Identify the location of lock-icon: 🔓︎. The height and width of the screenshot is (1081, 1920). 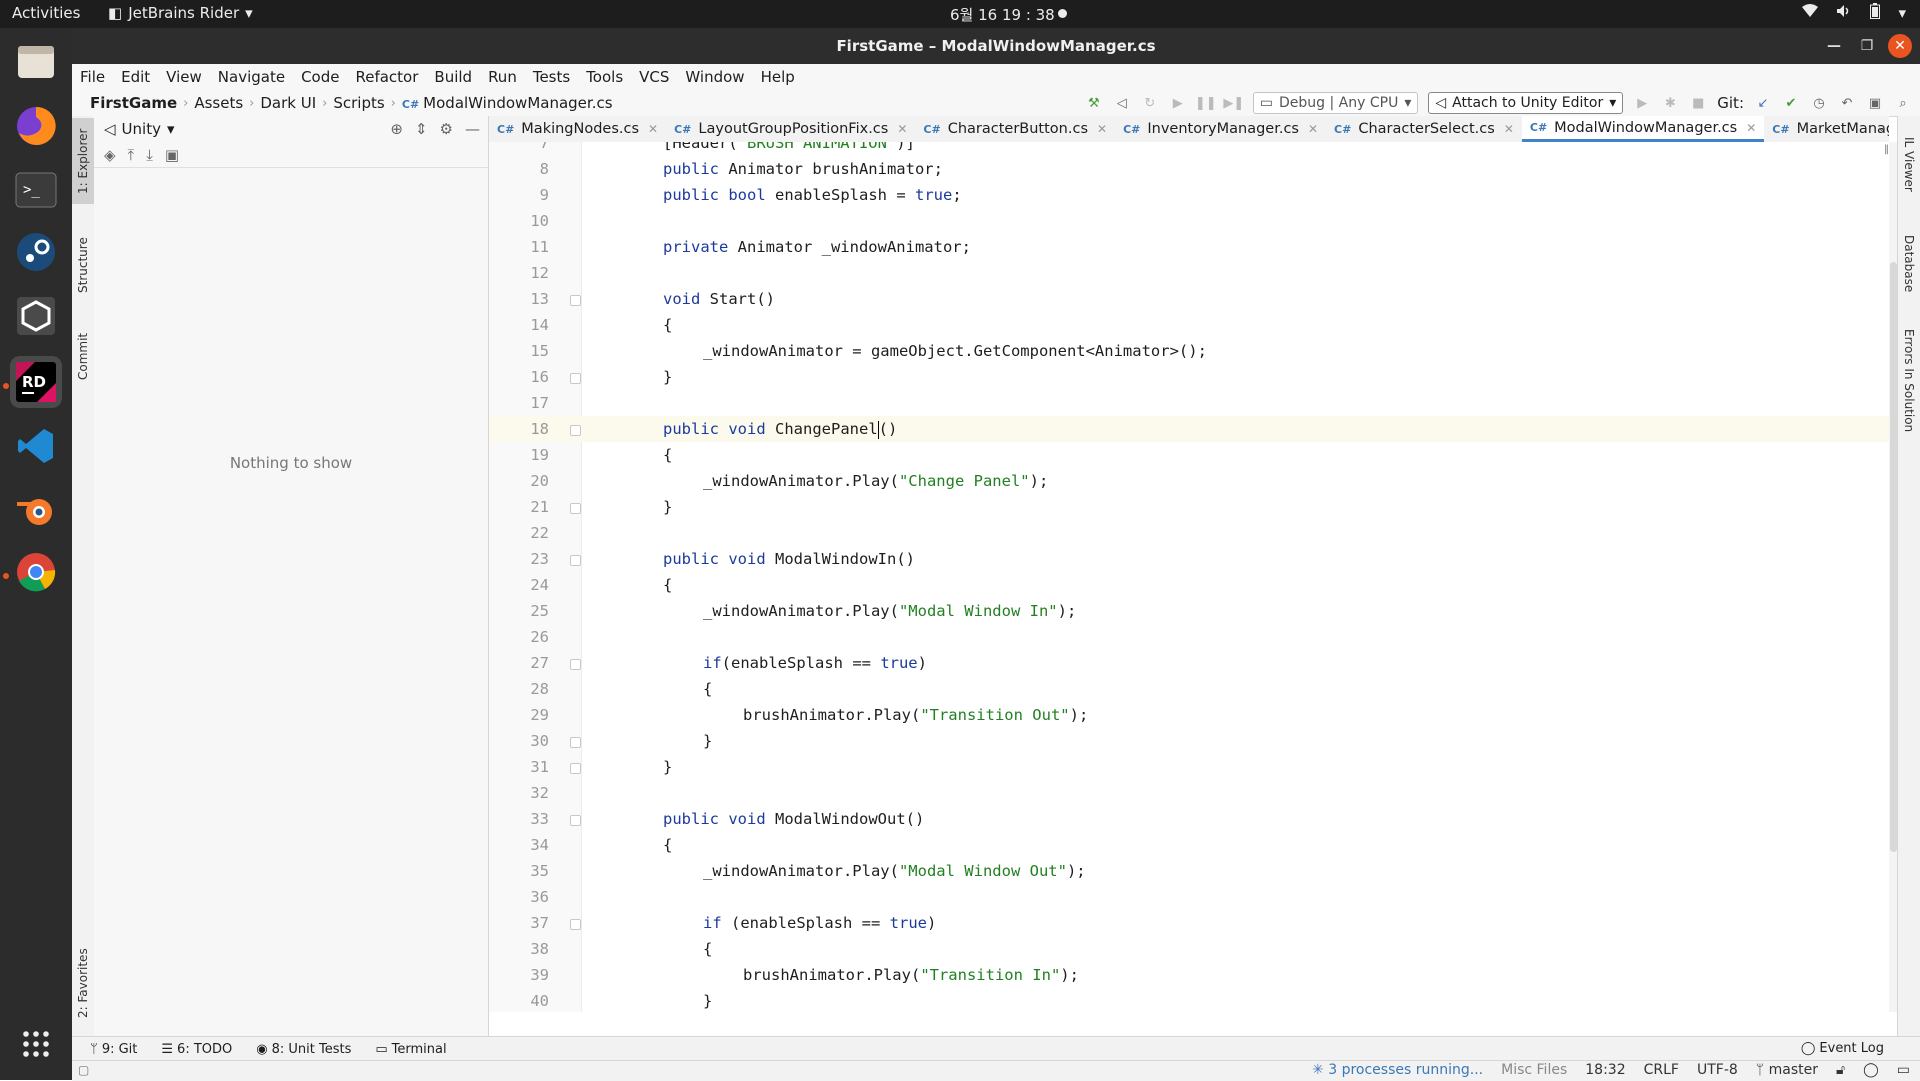
(1840, 1070).